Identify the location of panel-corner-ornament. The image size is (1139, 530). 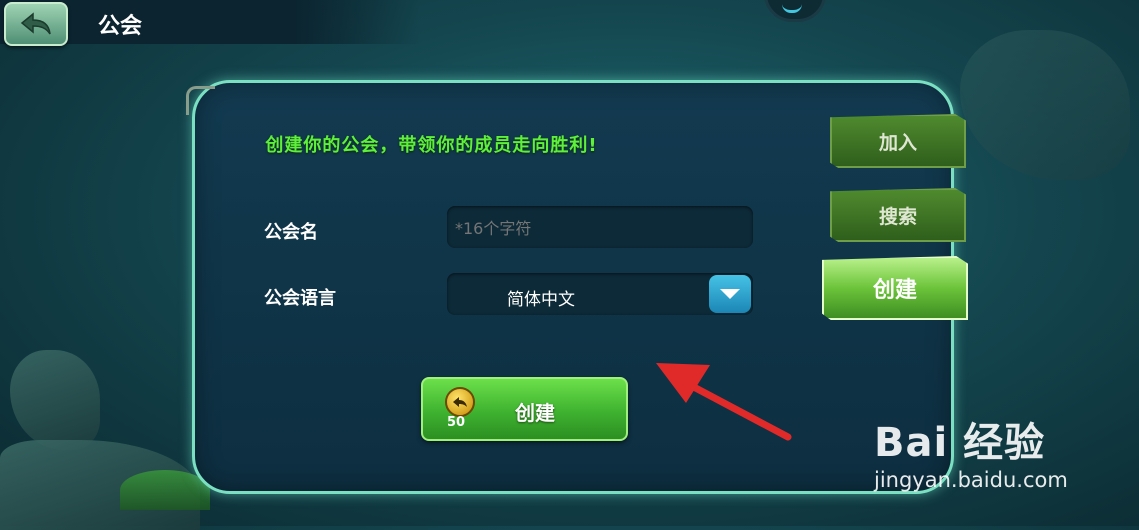
(200, 100).